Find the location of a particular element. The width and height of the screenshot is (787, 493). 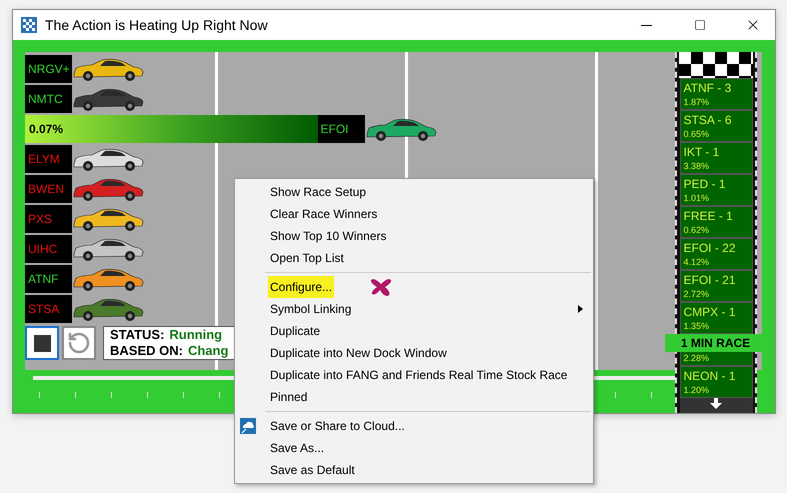

menu-item: Show Race Setup is located at coordinates (414, 192).